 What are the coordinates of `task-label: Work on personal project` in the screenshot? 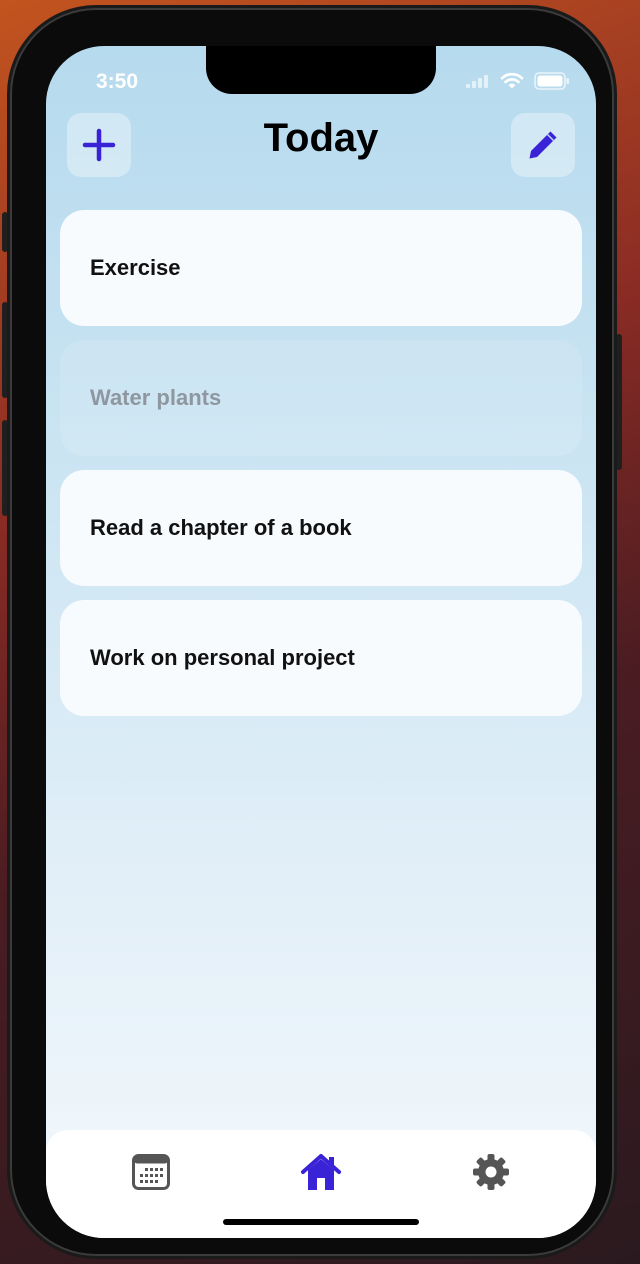 It's located at (222, 657).